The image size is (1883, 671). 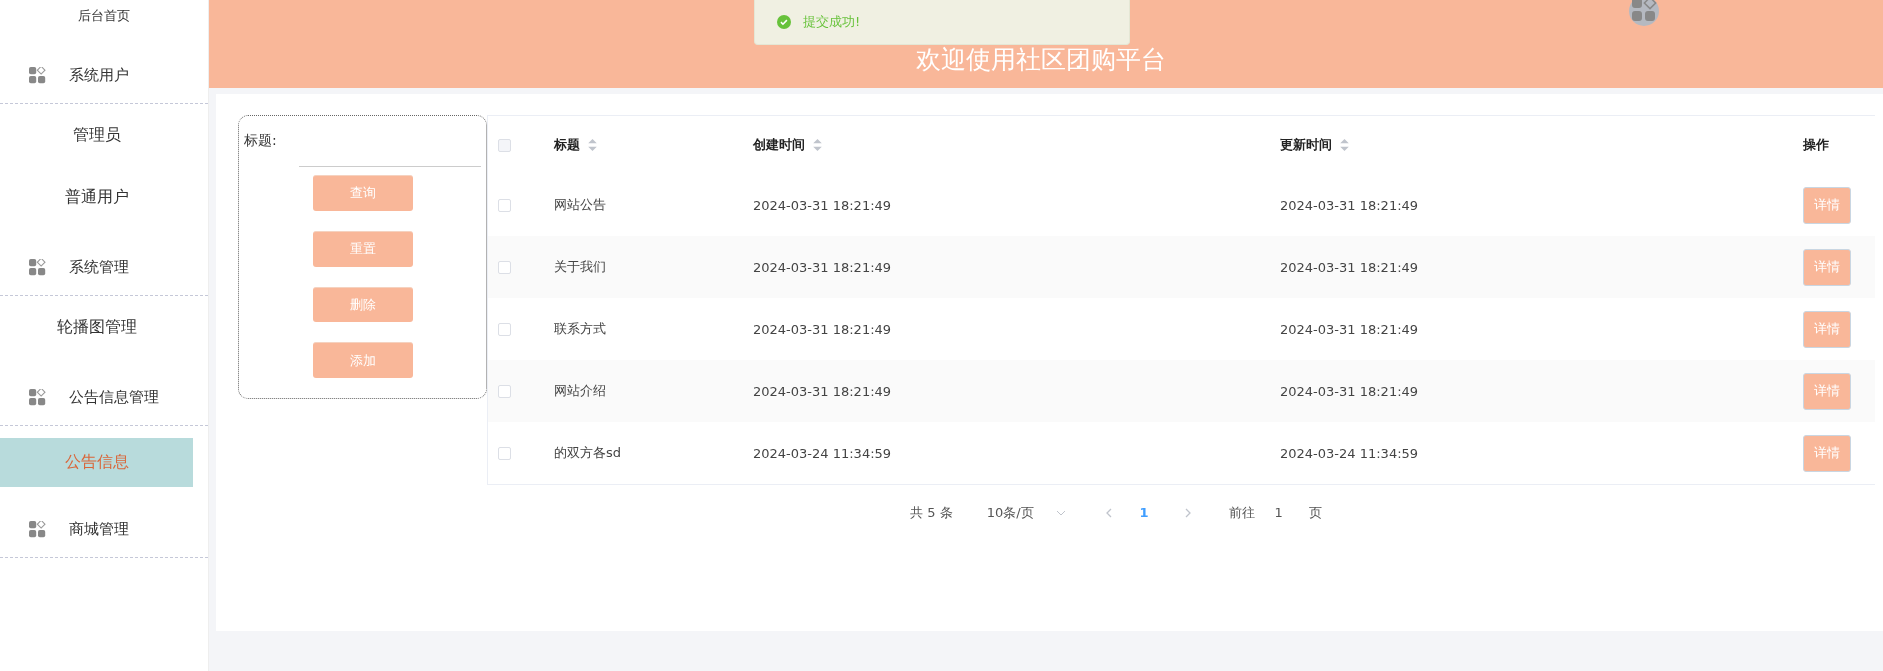 What do you see at coordinates (1315, 512) in the screenshot?
I see `page-unit: 页` at bounding box center [1315, 512].